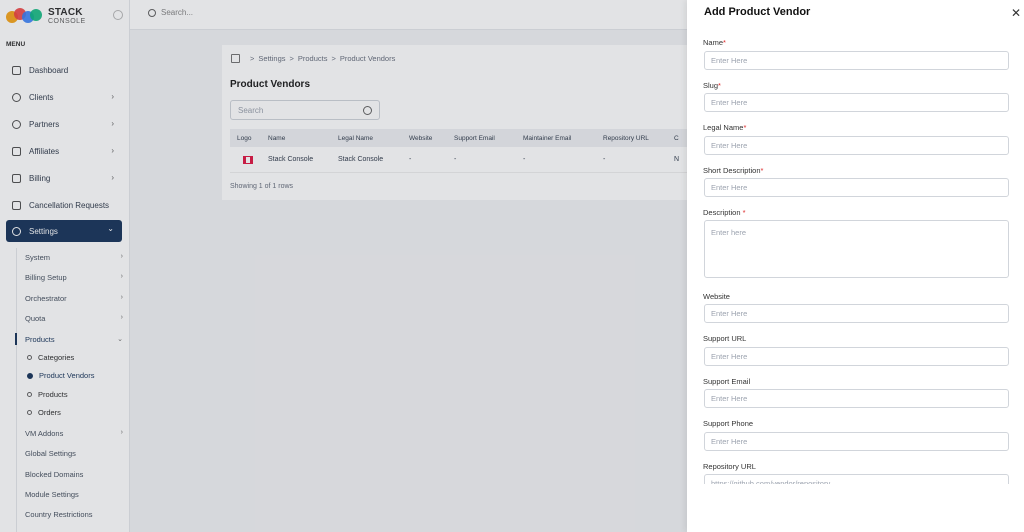  I want to click on drawer-scroll-clip, so click(855, 479).